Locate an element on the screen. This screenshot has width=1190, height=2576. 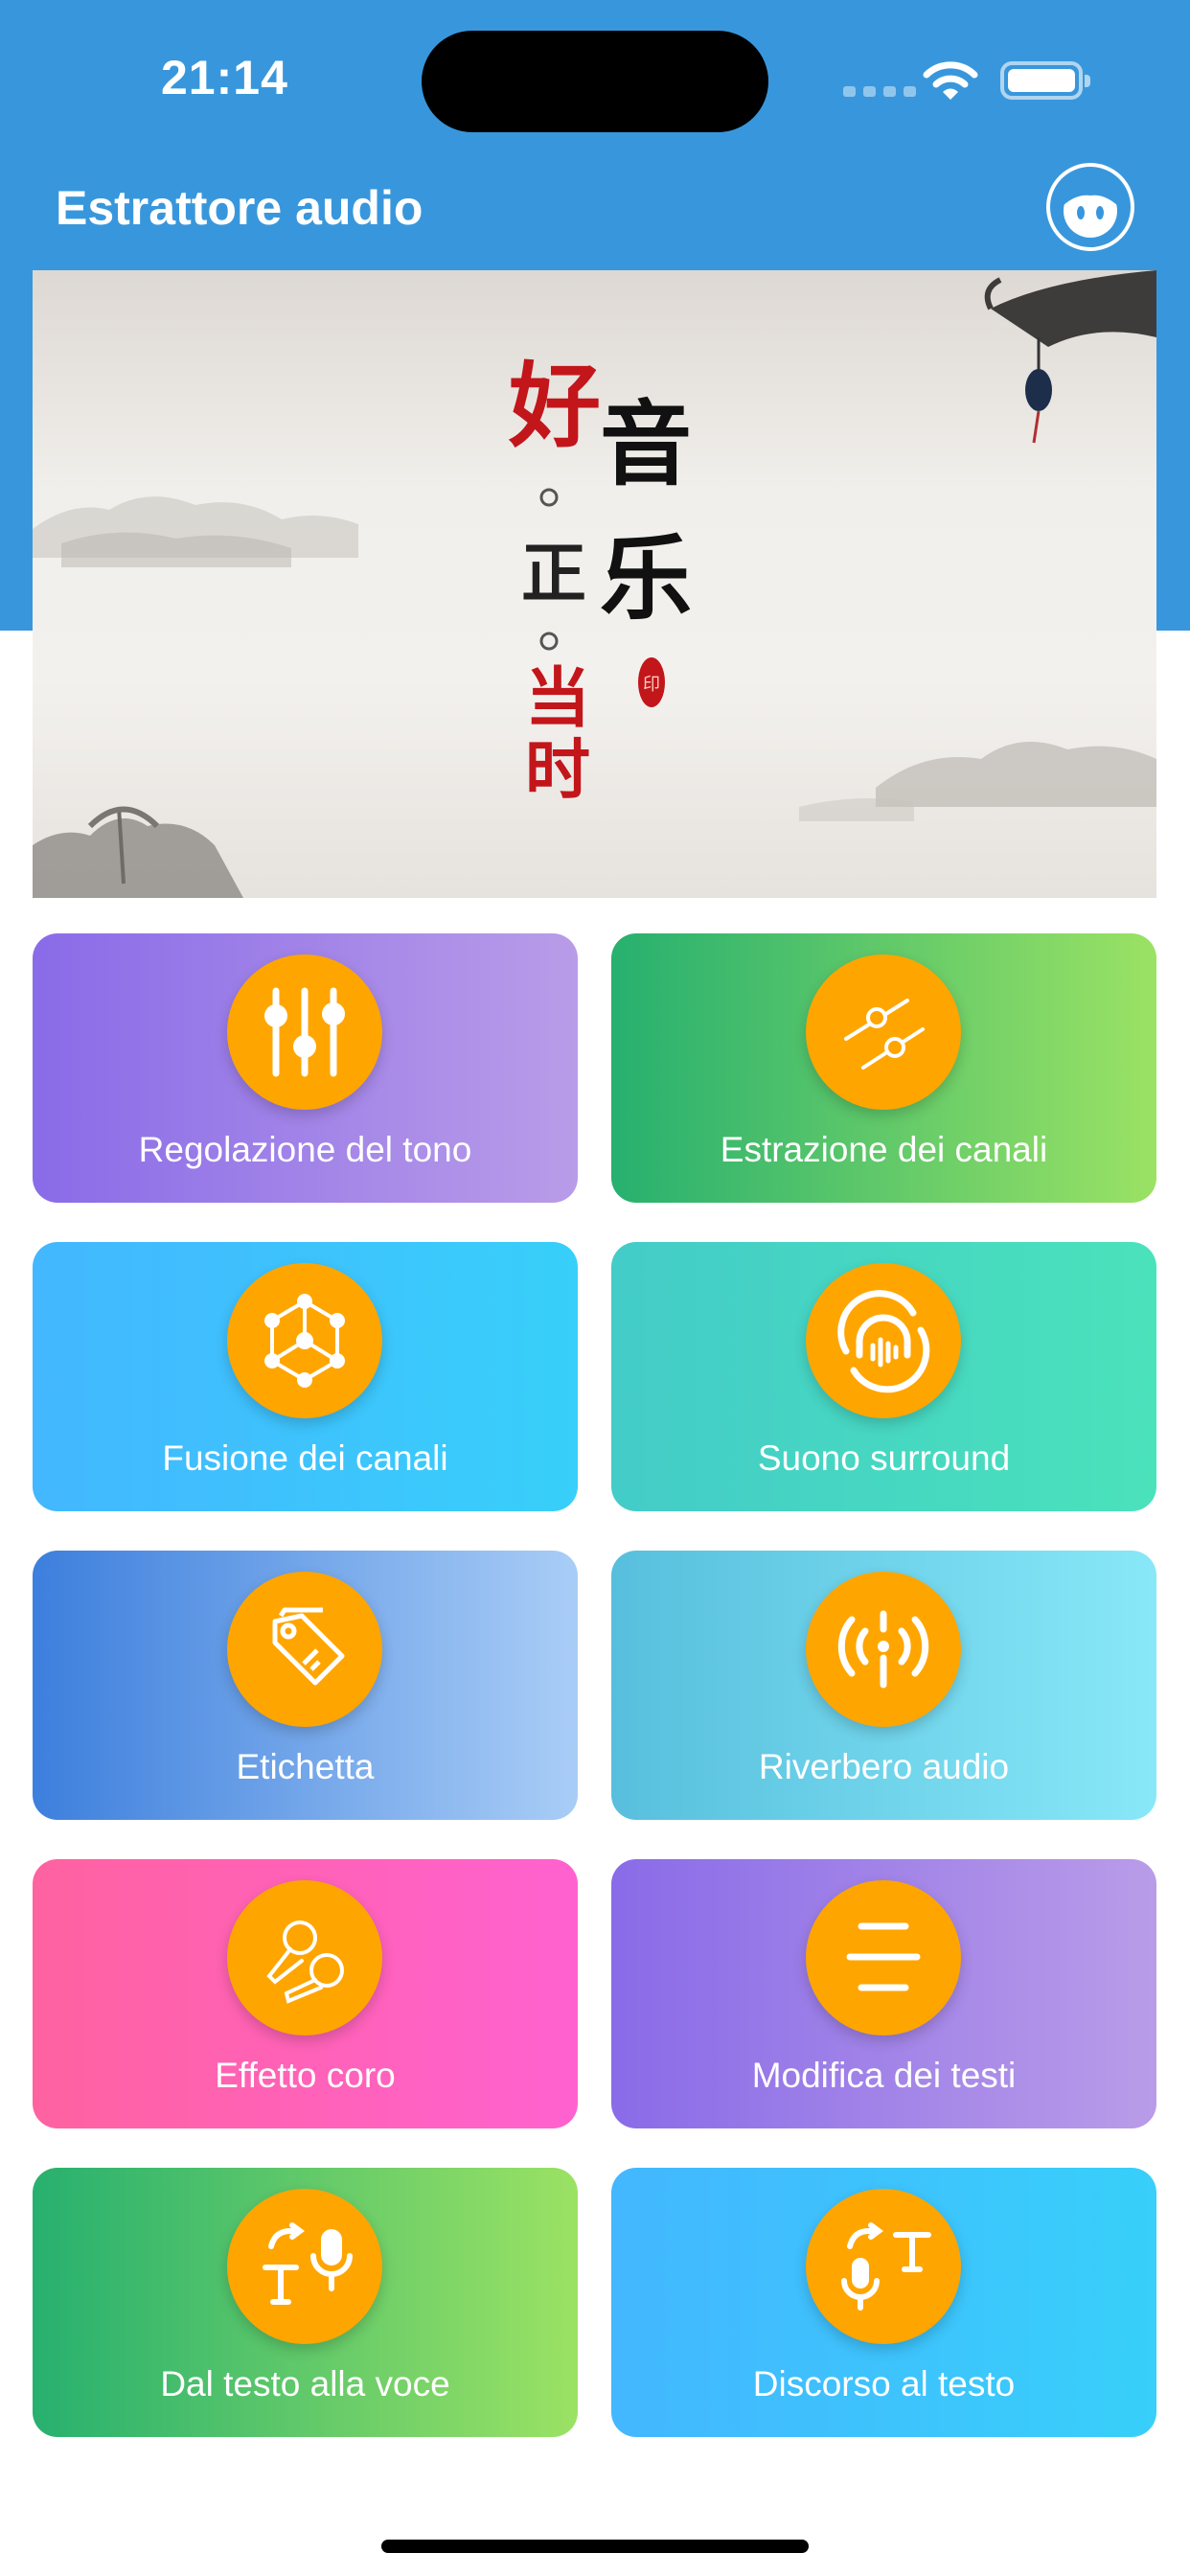
banner-char-3: 当 is located at coordinates (558, 698).